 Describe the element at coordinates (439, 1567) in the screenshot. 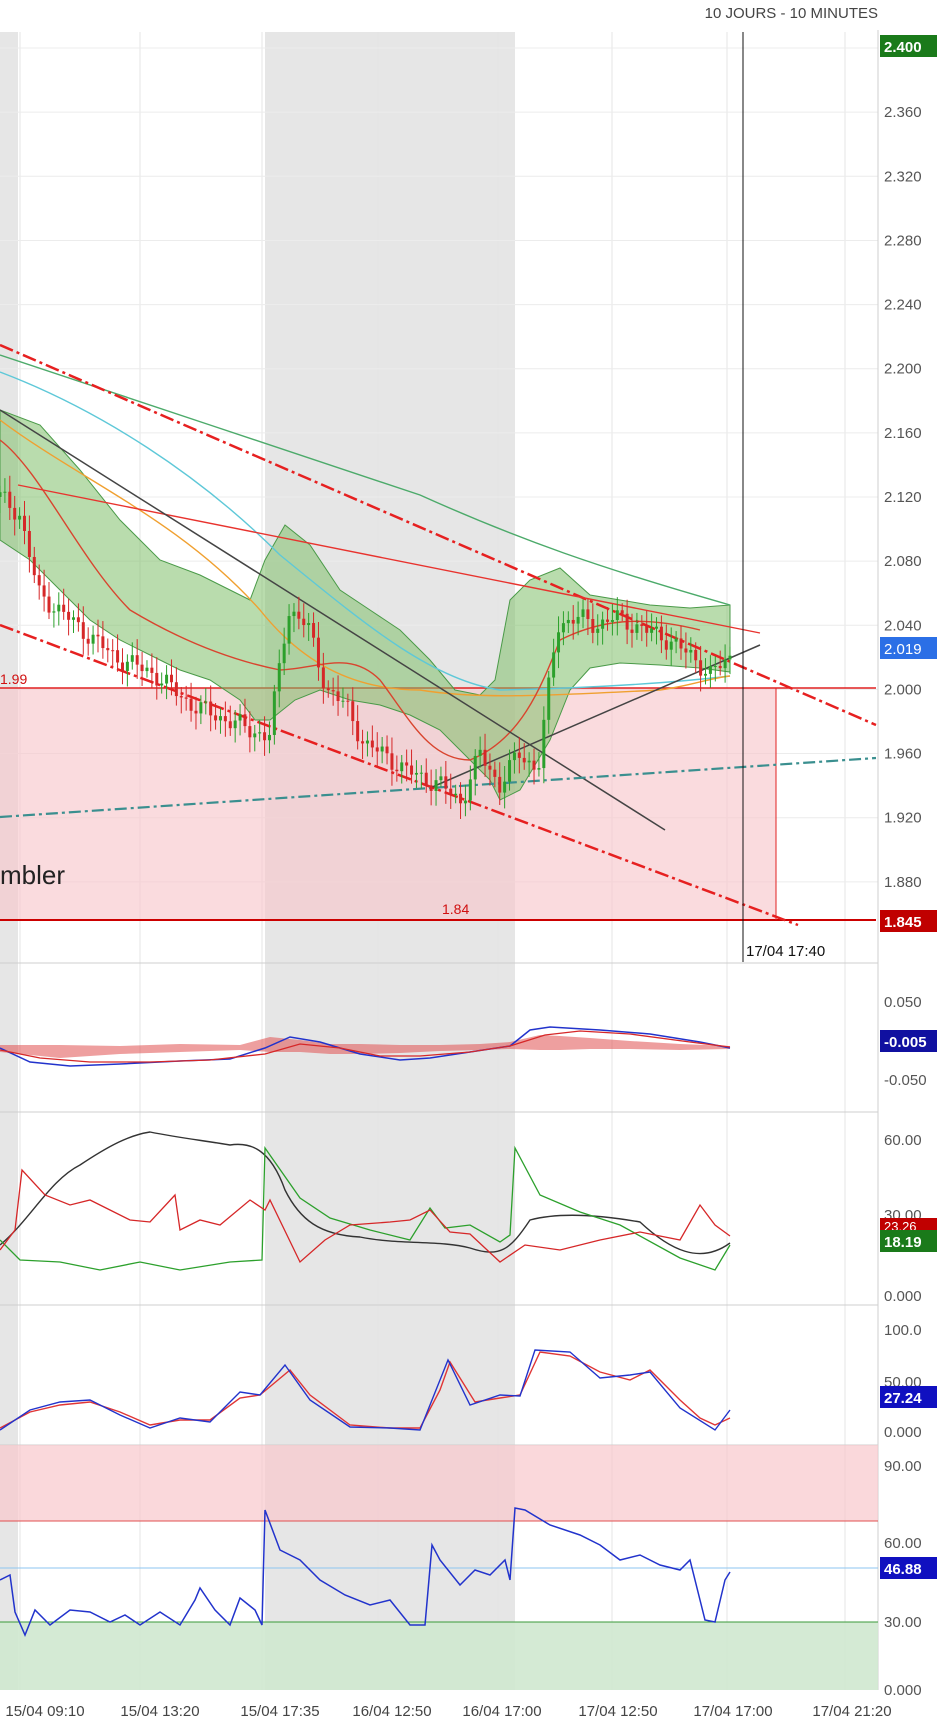

I see `rsi-panel` at that location.